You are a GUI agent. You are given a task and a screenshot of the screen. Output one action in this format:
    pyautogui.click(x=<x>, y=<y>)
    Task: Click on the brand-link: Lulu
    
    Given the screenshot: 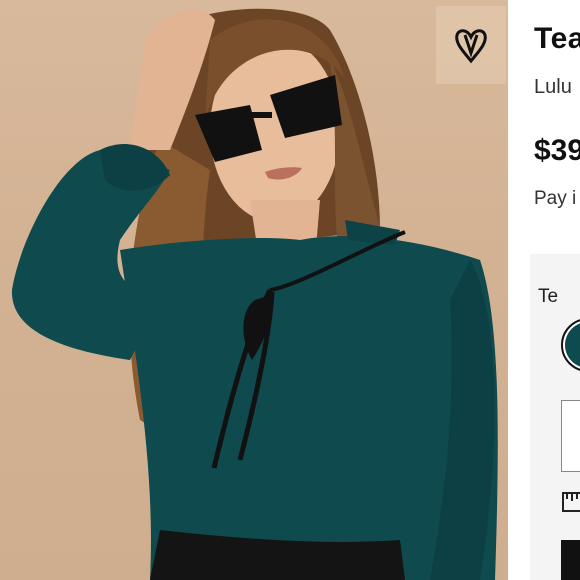 What is the action you would take?
    pyautogui.click(x=553, y=87)
    